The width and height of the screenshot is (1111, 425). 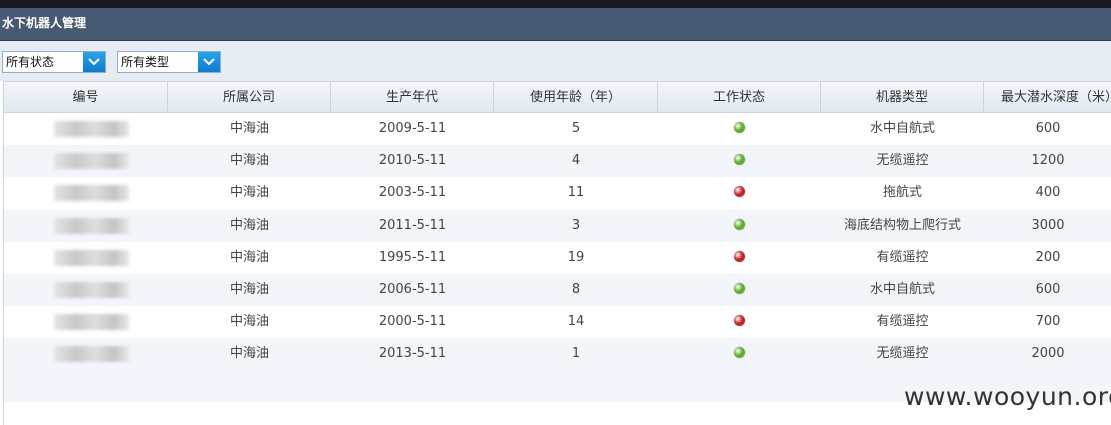 I want to click on column-header-company: 所属公司, so click(x=249, y=97).